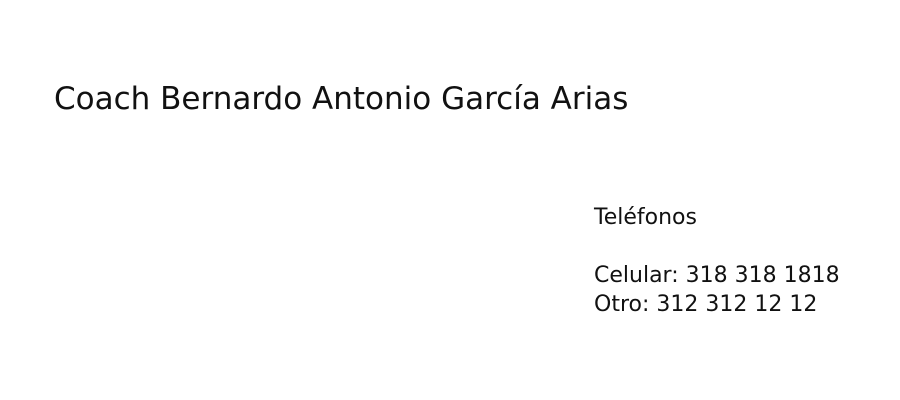  Describe the element at coordinates (717, 275) in the screenshot. I see `mobile-phone-line: Celular: 318 318 1818` at that location.